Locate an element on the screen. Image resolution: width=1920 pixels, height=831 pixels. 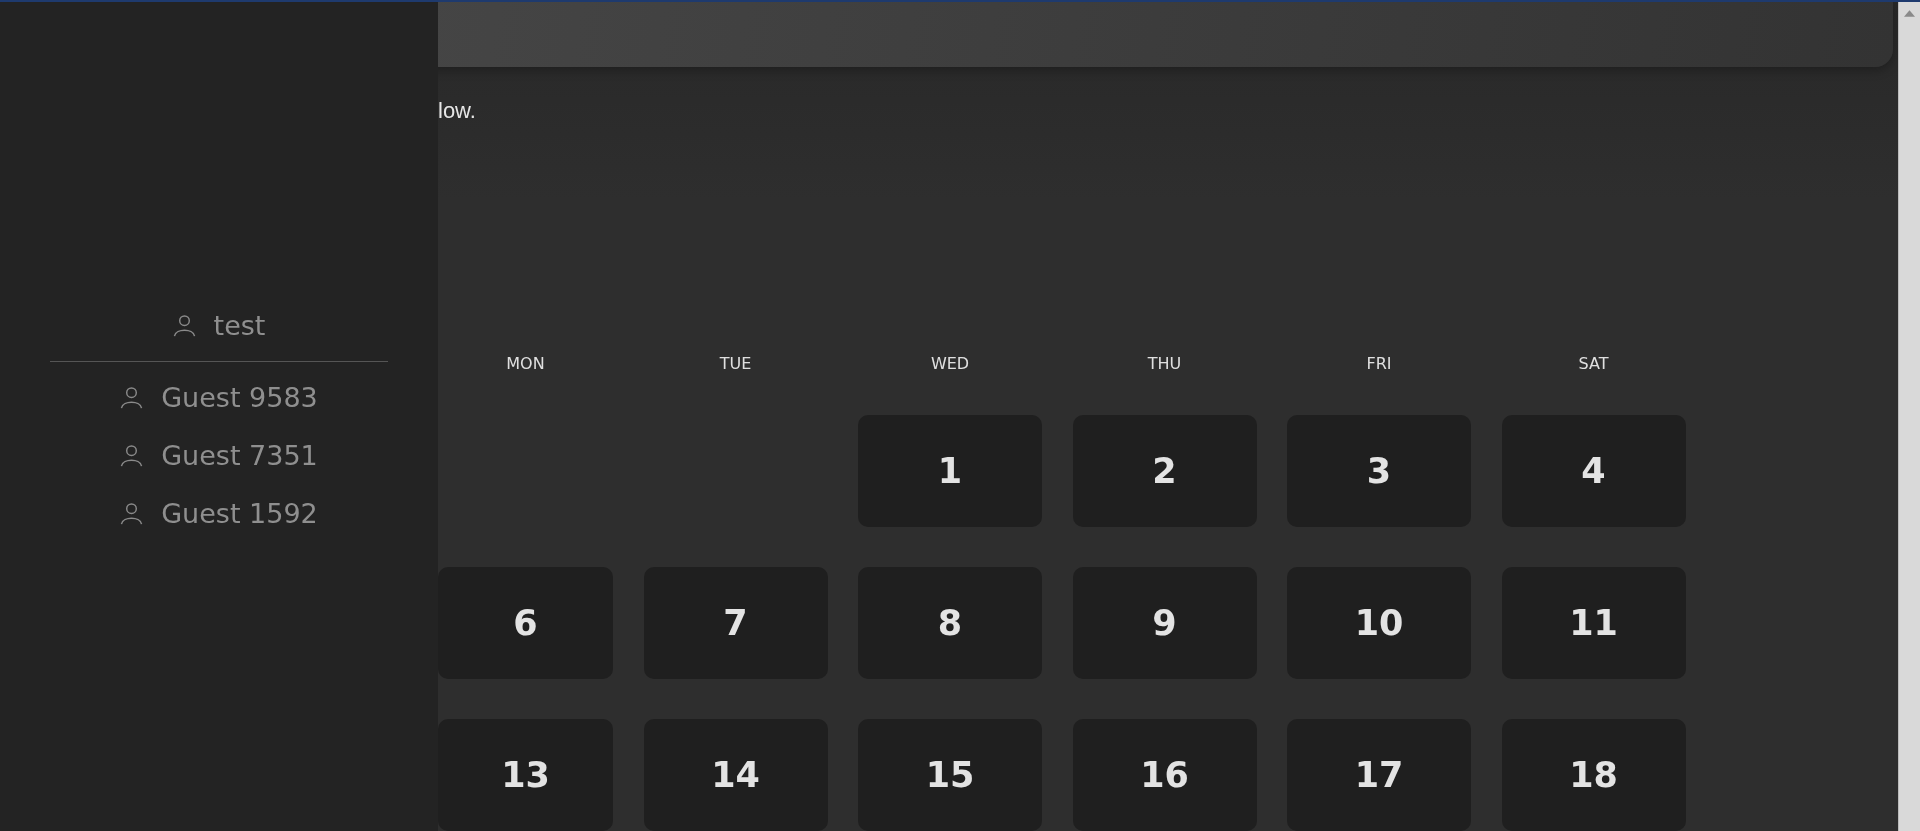
weekday-label: THU is located at coordinates (1164, 363).